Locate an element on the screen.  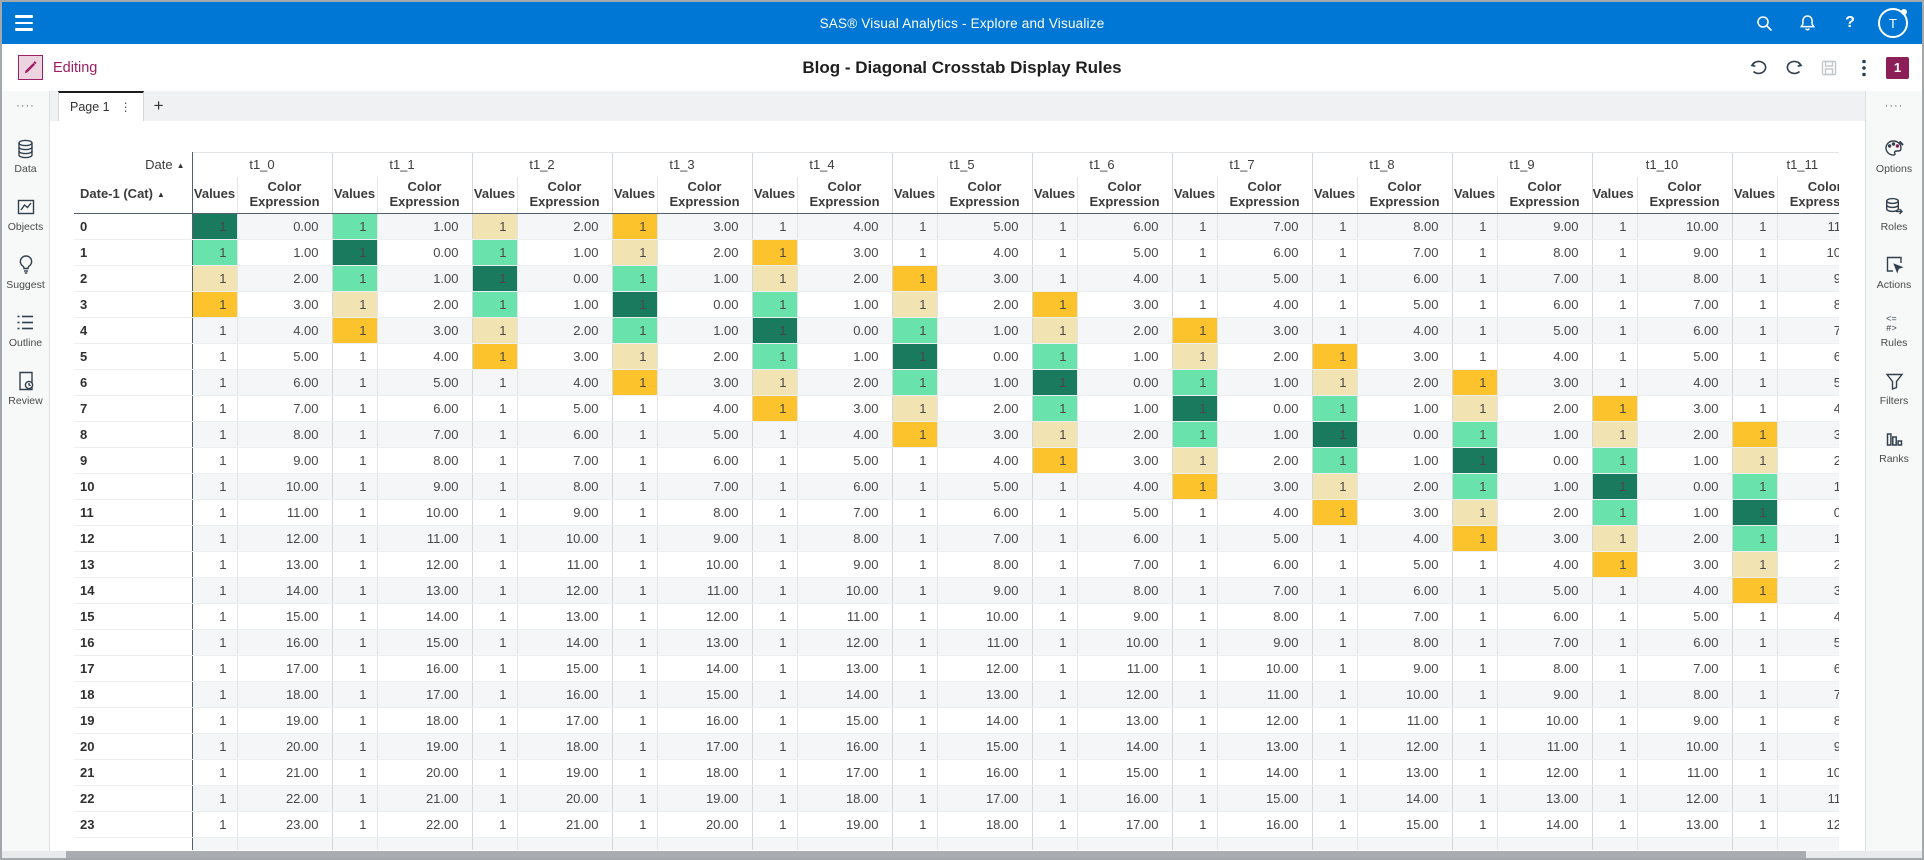
expression-cell: 20.00 is located at coordinates (704, 824).